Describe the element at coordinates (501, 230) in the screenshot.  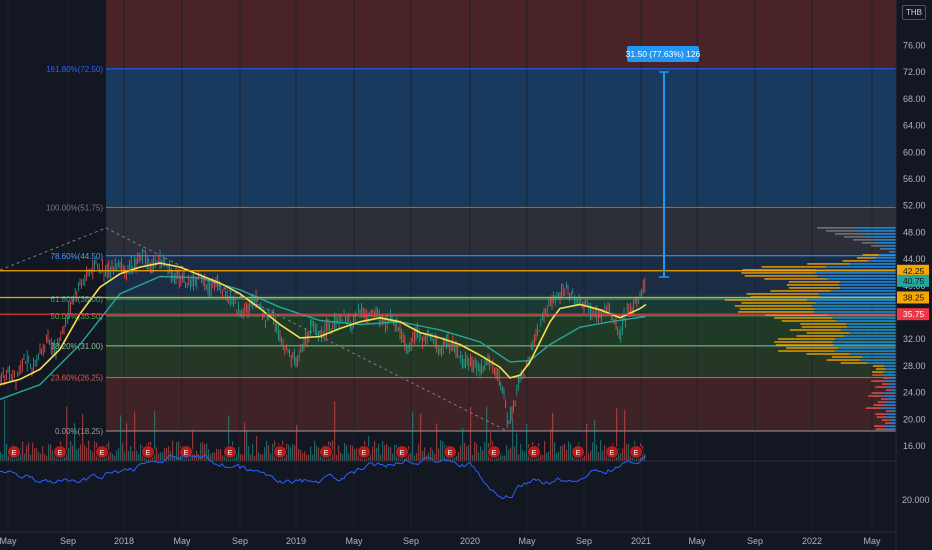
I see `fib-zone-grey` at that location.